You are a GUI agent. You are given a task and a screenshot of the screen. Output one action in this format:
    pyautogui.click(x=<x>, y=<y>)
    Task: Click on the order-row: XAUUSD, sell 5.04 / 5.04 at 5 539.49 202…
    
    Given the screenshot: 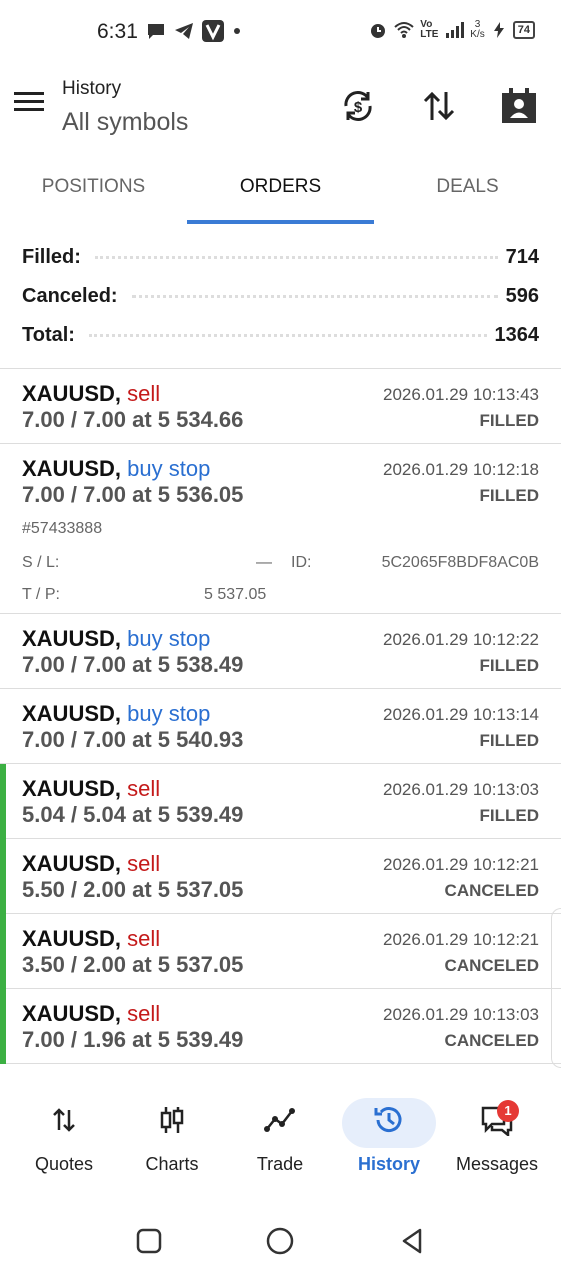 What is the action you would take?
    pyautogui.click(x=280, y=801)
    